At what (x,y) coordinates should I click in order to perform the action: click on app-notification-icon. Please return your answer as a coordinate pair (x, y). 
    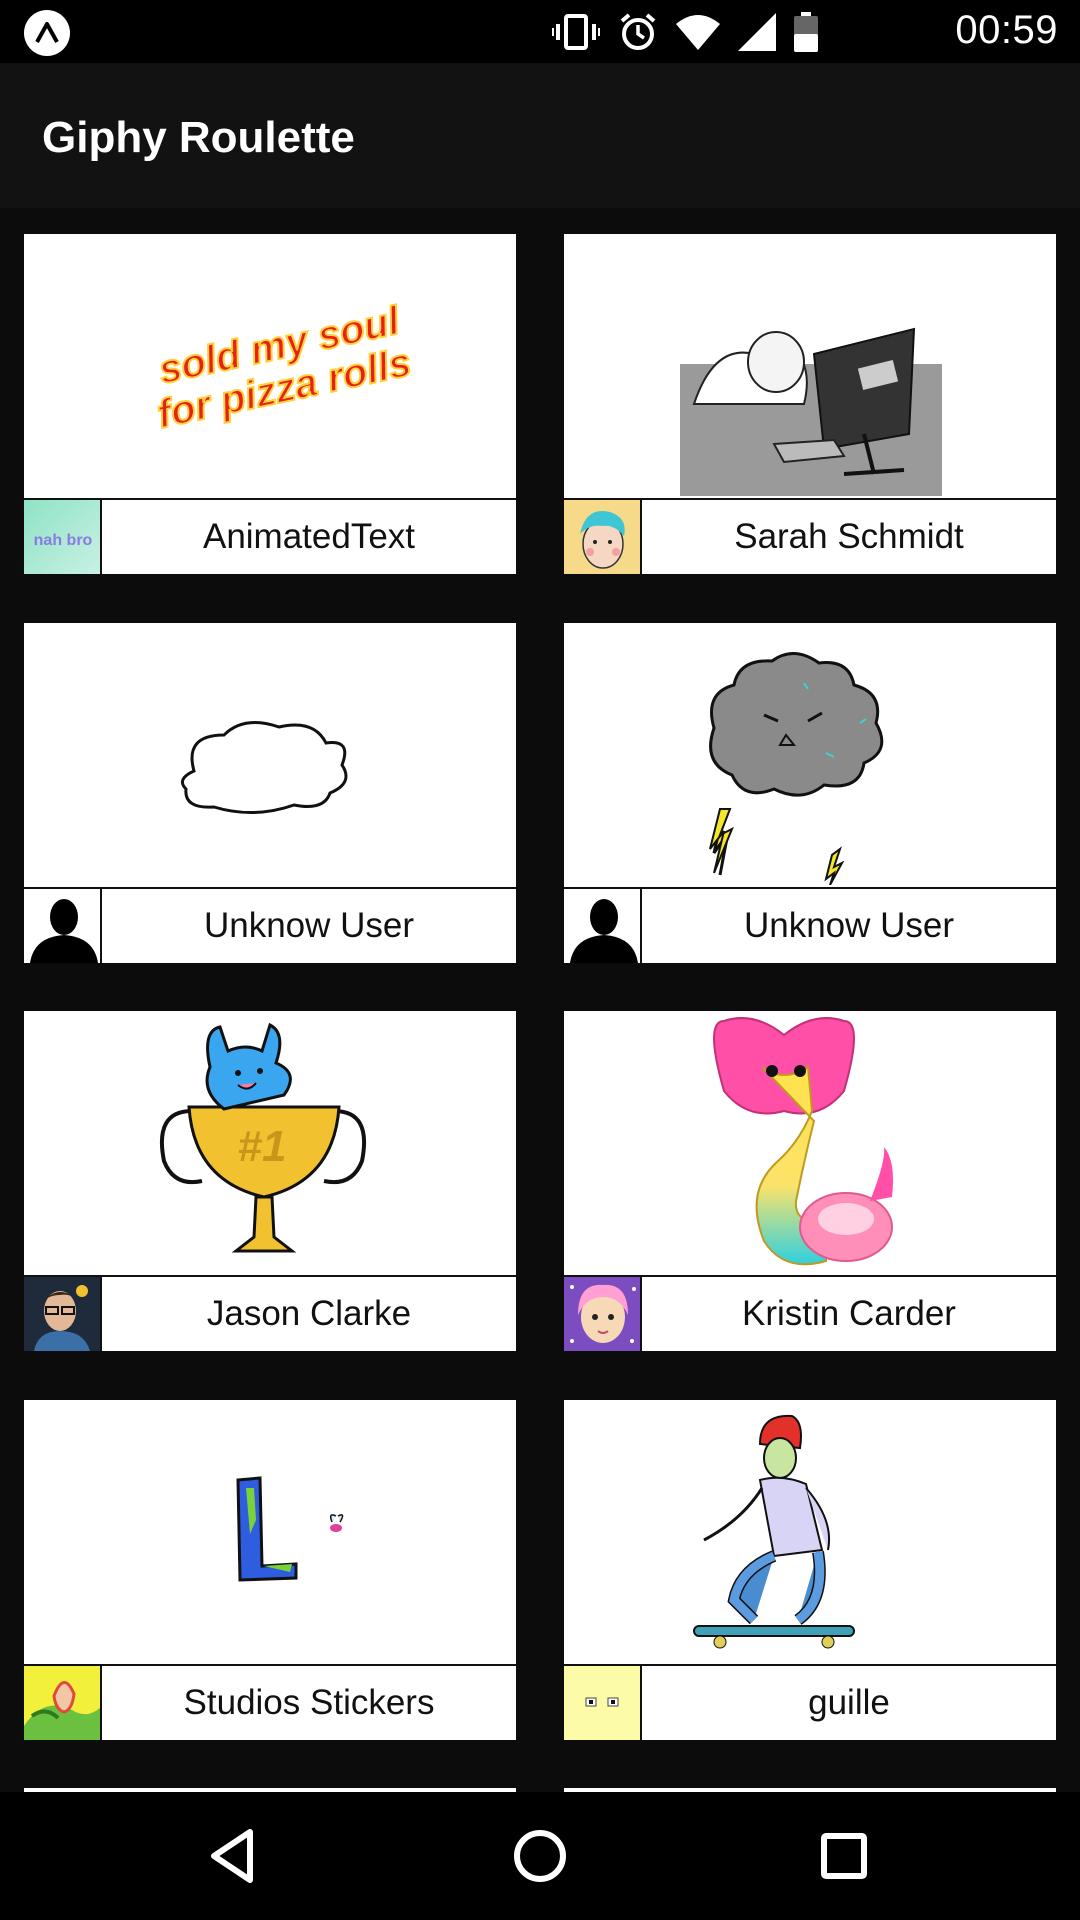
    Looking at the image, I should click on (47, 33).